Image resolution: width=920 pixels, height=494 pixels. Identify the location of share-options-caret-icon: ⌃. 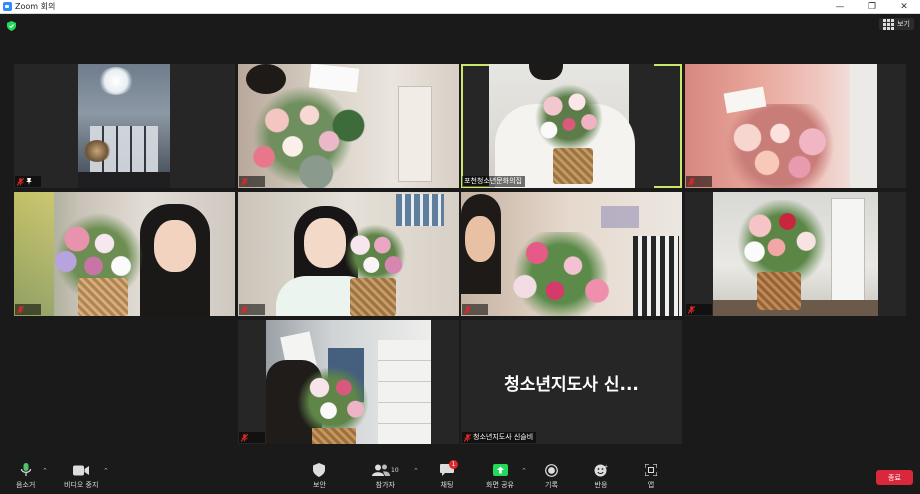
(524, 471).